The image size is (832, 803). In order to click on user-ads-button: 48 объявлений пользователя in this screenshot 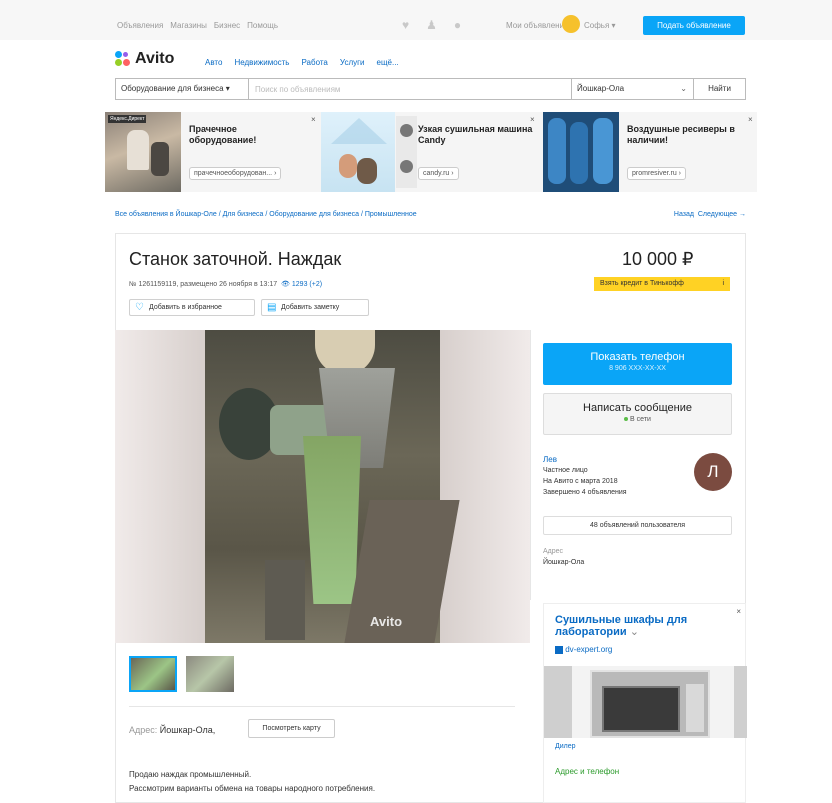, I will do `click(637, 525)`.